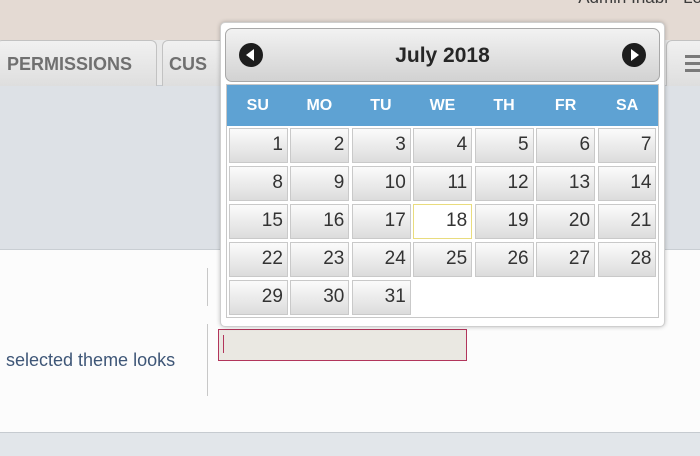 The width and height of the screenshot is (700, 456). What do you see at coordinates (350, 444) in the screenshot?
I see `footer-strip` at bounding box center [350, 444].